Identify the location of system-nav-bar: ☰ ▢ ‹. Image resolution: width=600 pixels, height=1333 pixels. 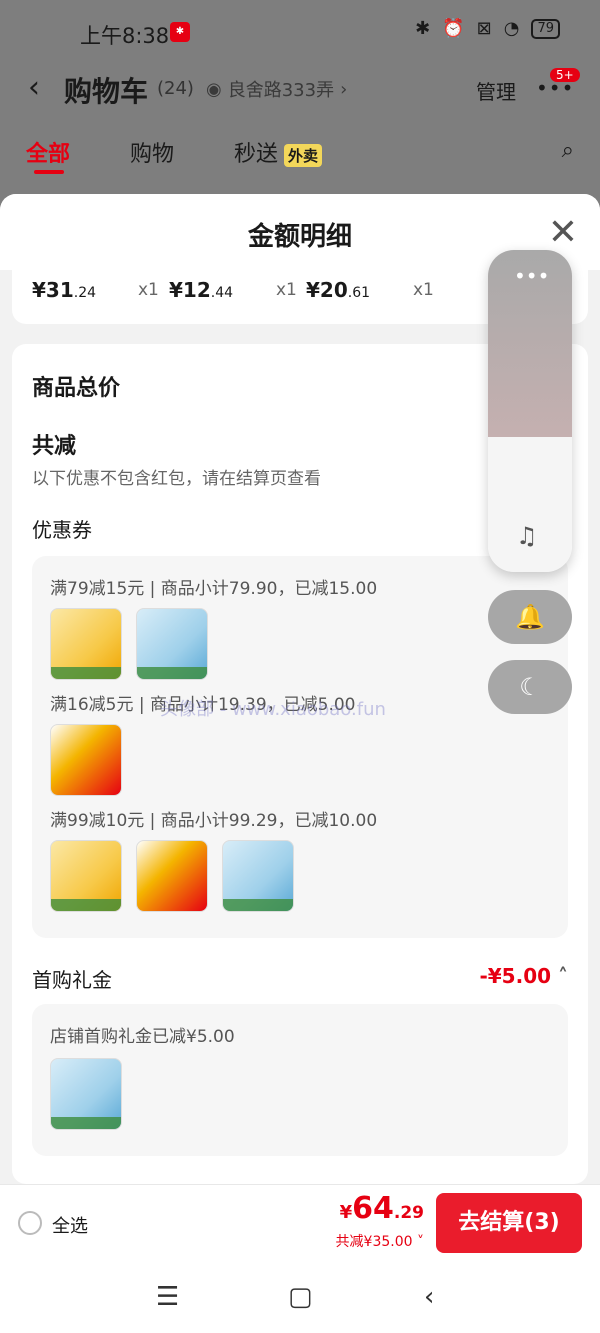
(300, 1296).